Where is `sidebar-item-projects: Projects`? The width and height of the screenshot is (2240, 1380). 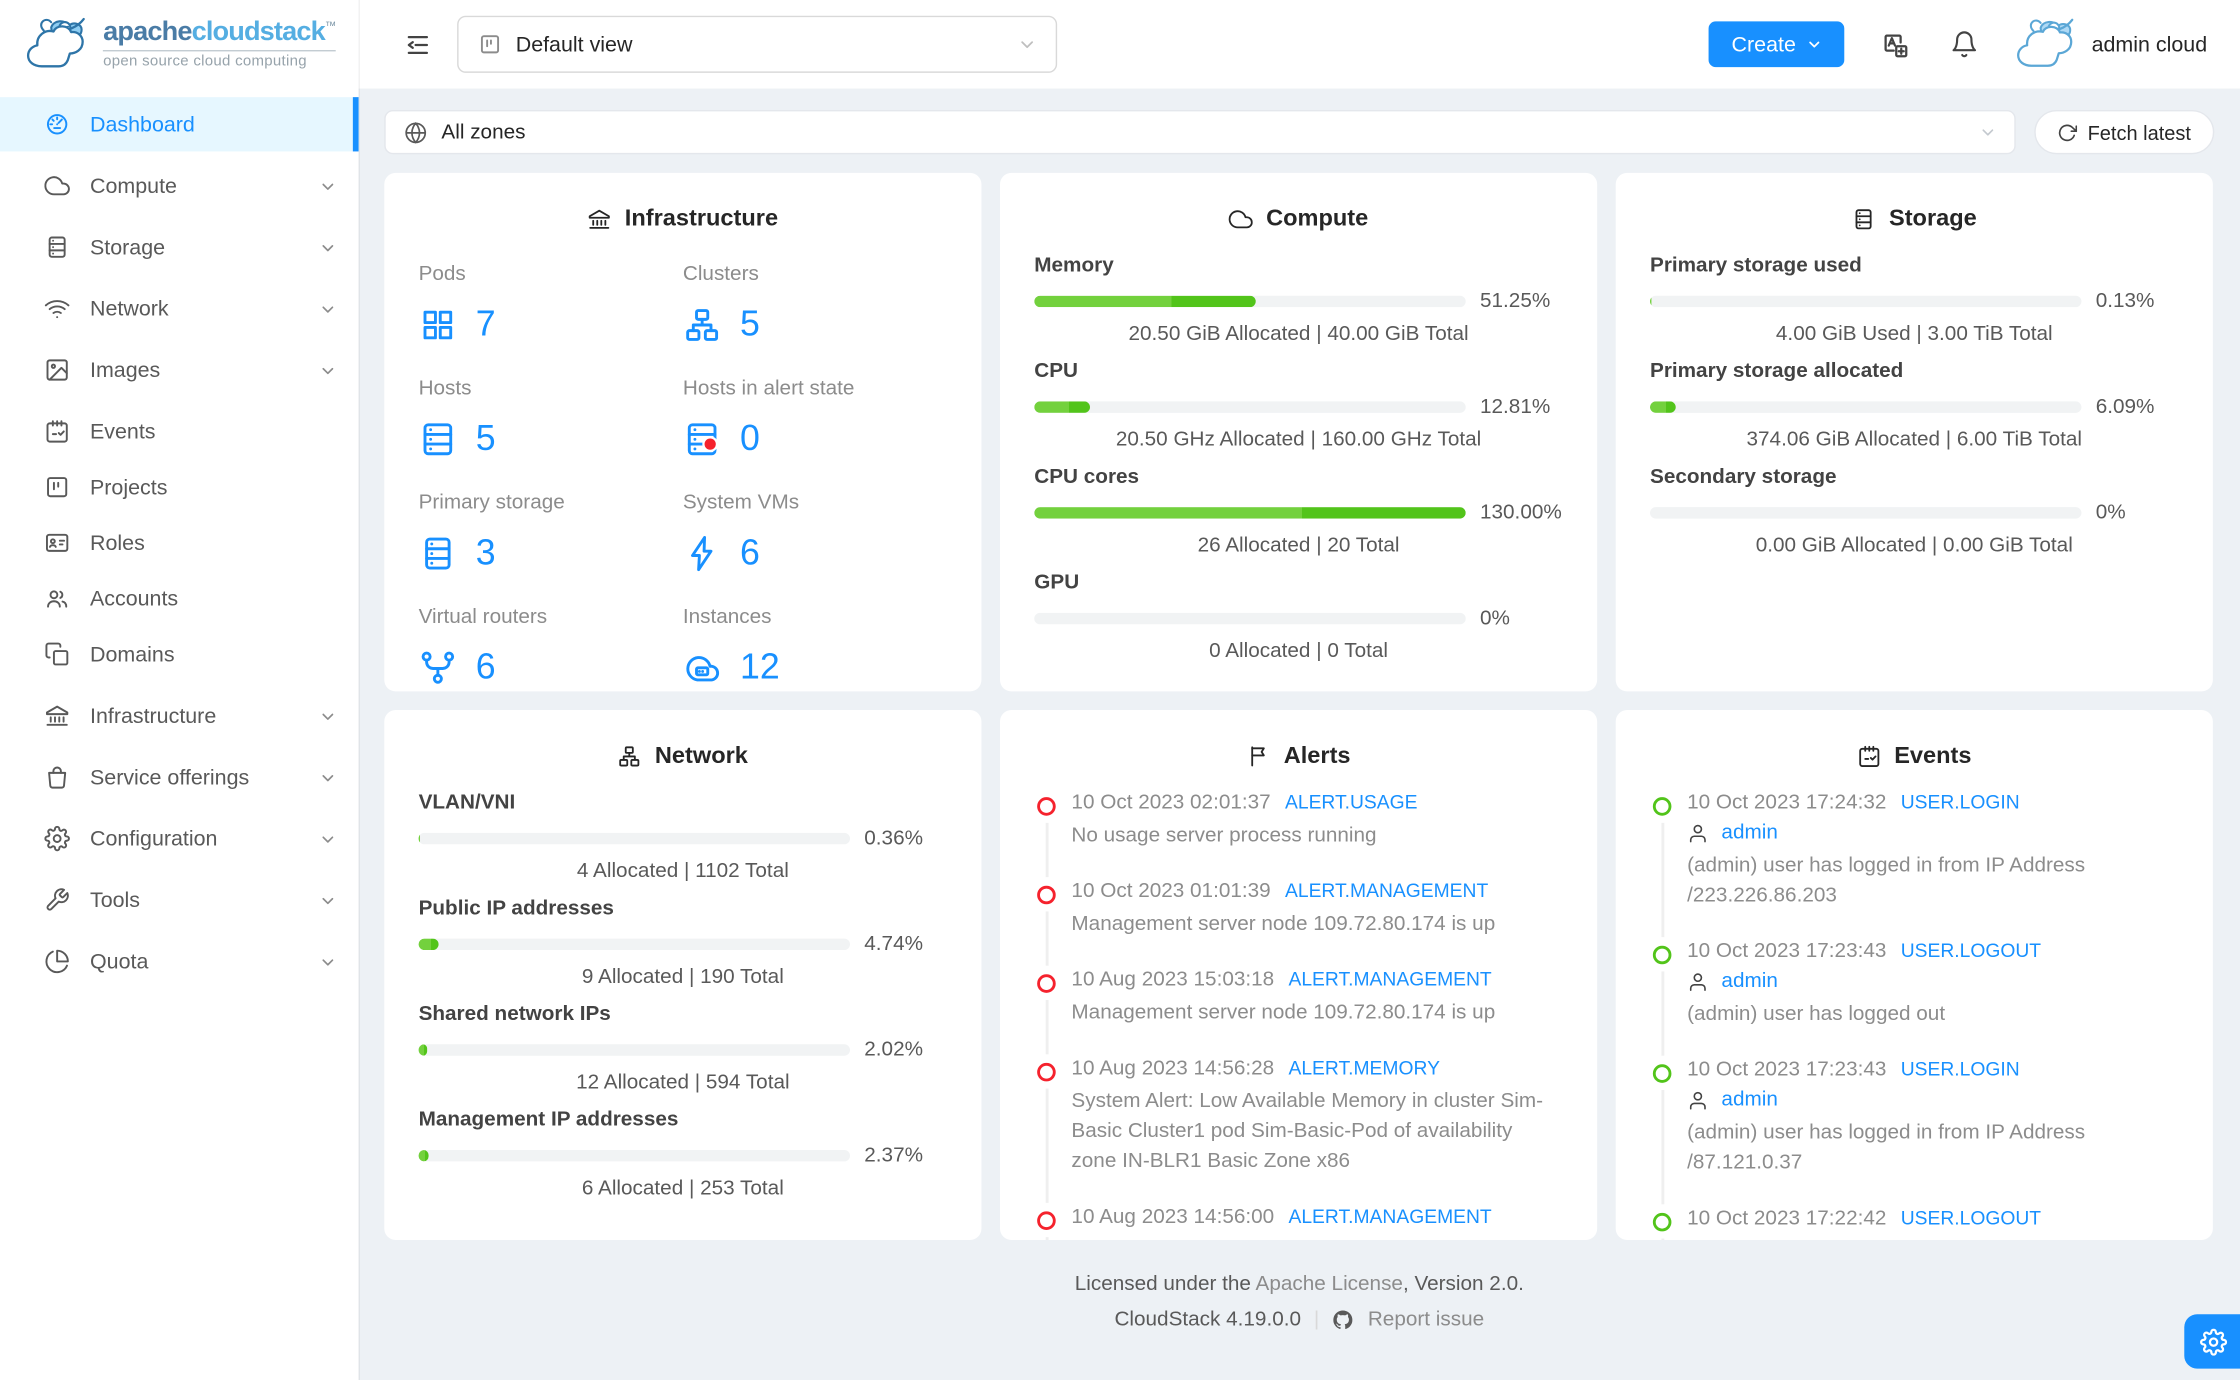 sidebar-item-projects: Projects is located at coordinates (179, 487).